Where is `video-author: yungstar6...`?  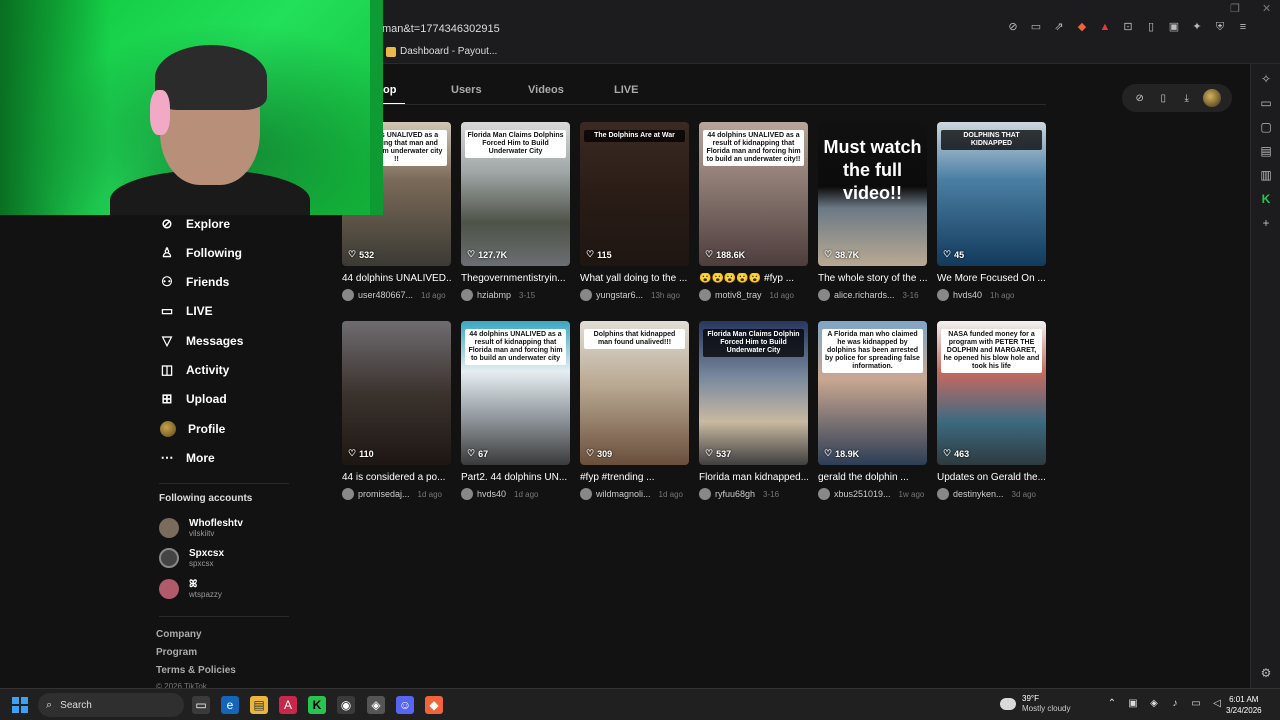
video-author: yungstar6... is located at coordinates (619, 295).